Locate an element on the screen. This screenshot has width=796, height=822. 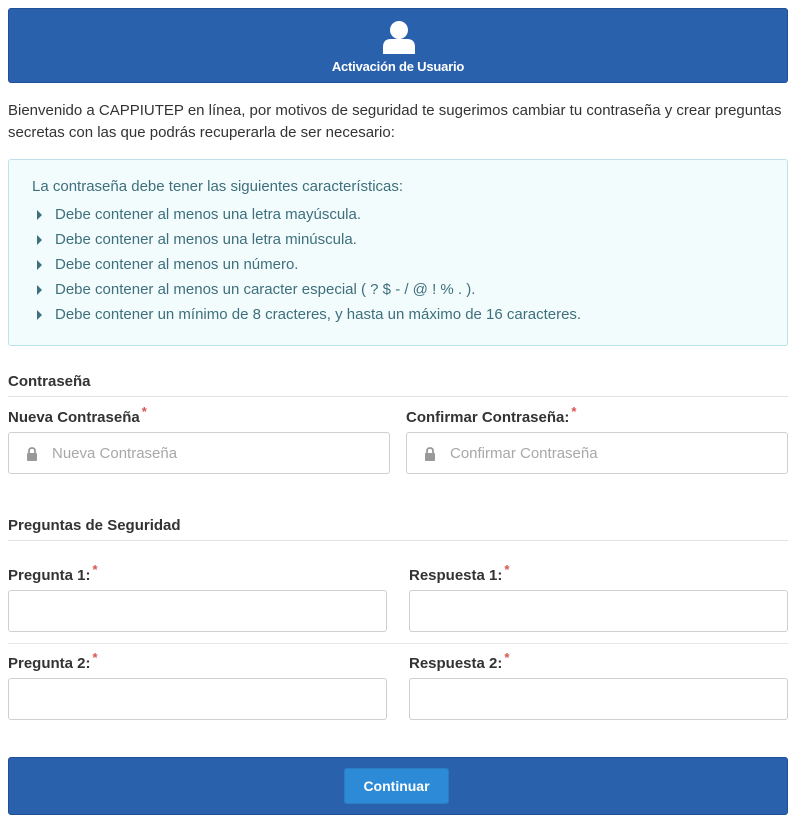
continue-button: Continuar is located at coordinates (396, 786).